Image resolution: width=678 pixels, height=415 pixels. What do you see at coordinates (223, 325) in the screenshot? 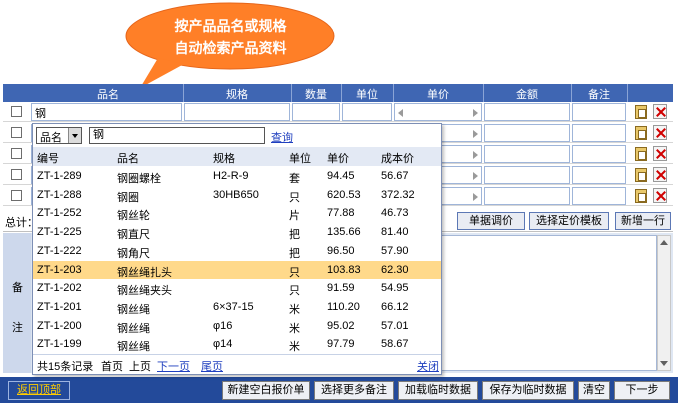
I see `result-spec: φ16` at bounding box center [223, 325].